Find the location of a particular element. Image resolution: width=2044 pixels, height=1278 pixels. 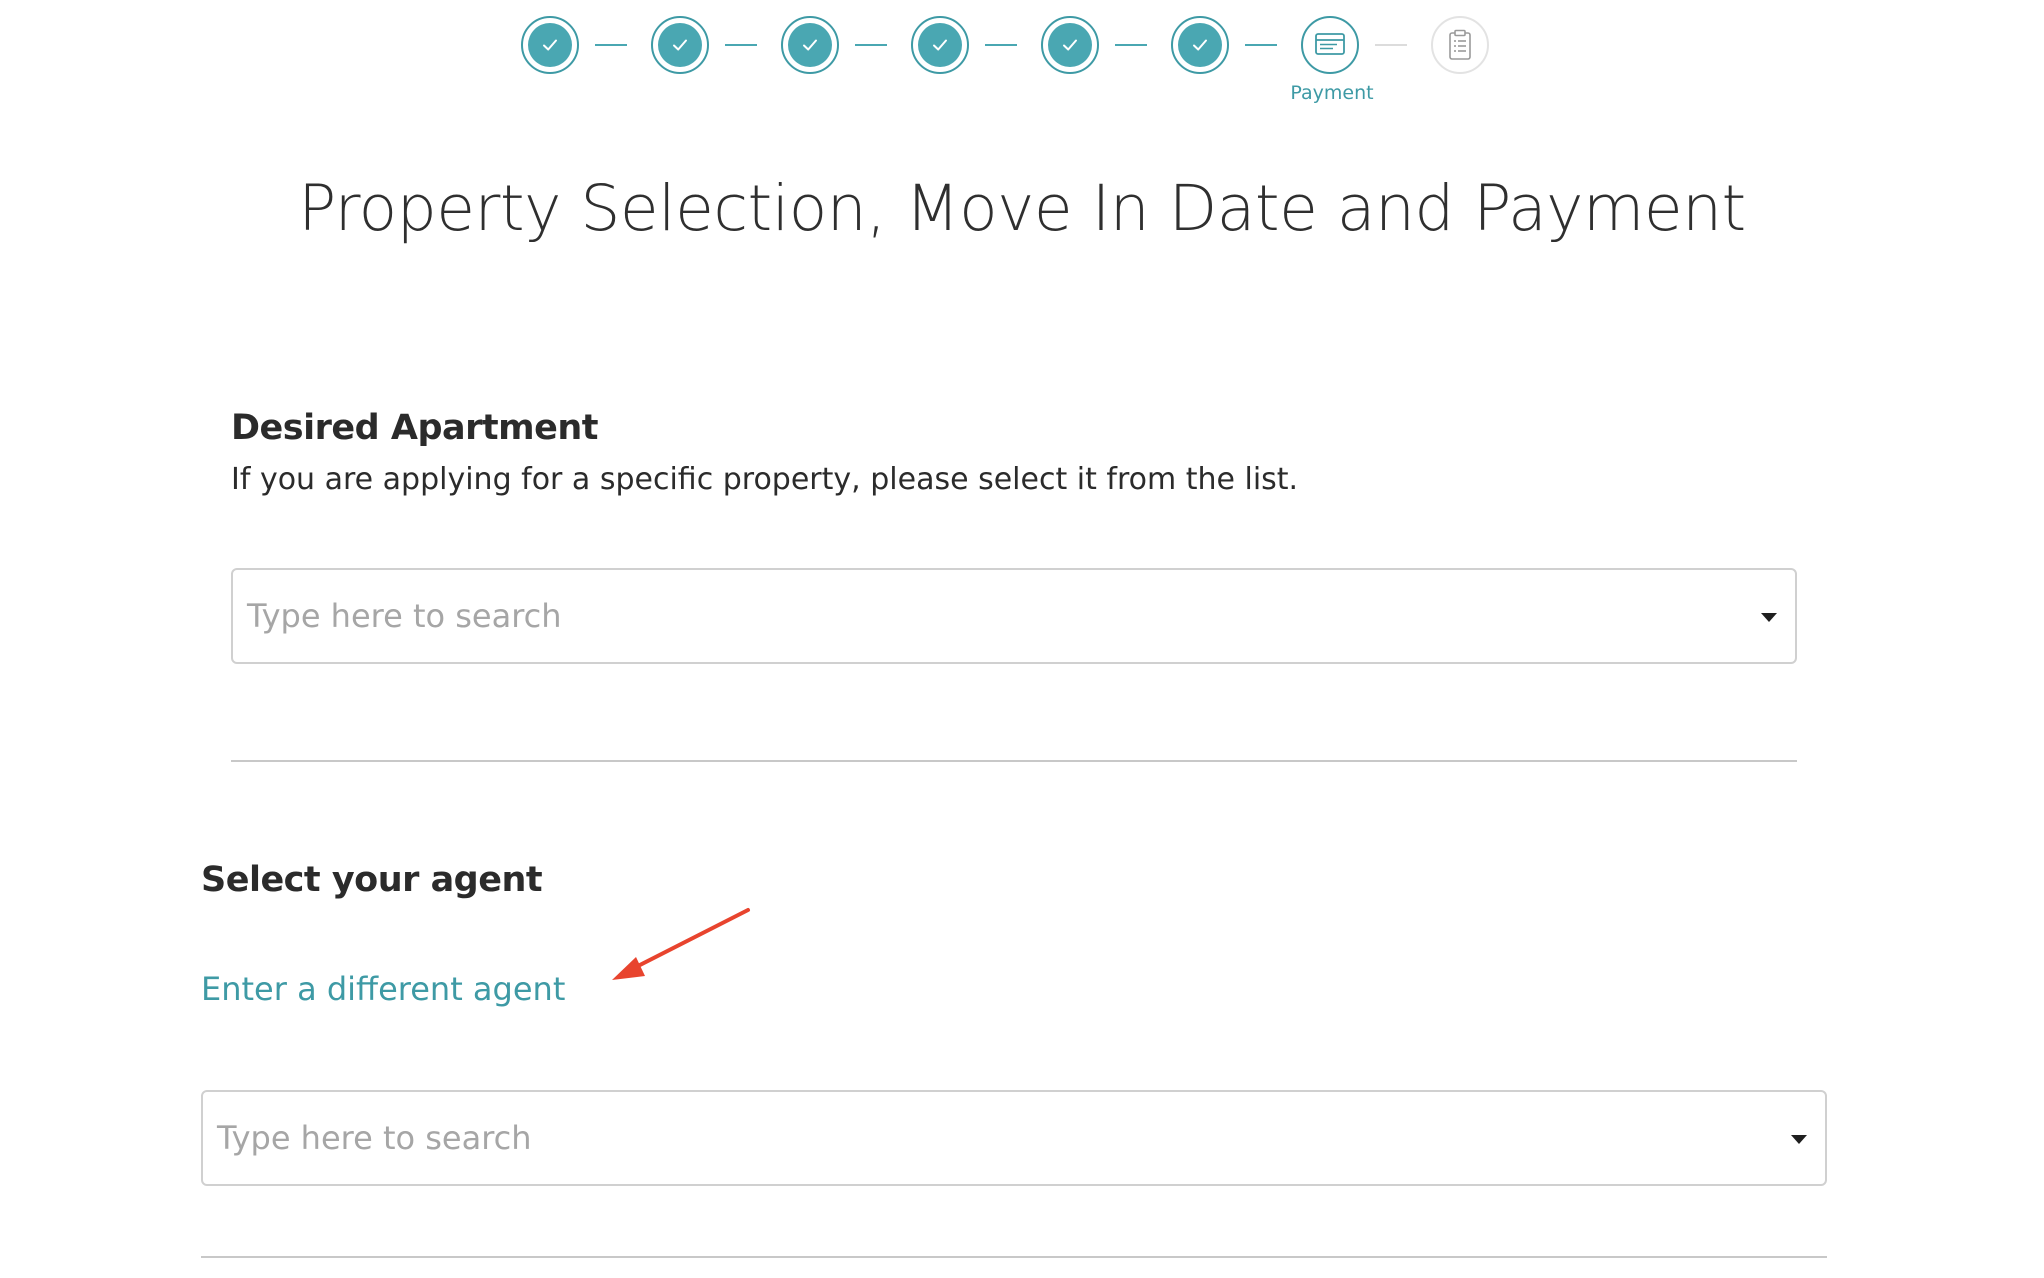

step-8-upcoming is located at coordinates (1460, 45).